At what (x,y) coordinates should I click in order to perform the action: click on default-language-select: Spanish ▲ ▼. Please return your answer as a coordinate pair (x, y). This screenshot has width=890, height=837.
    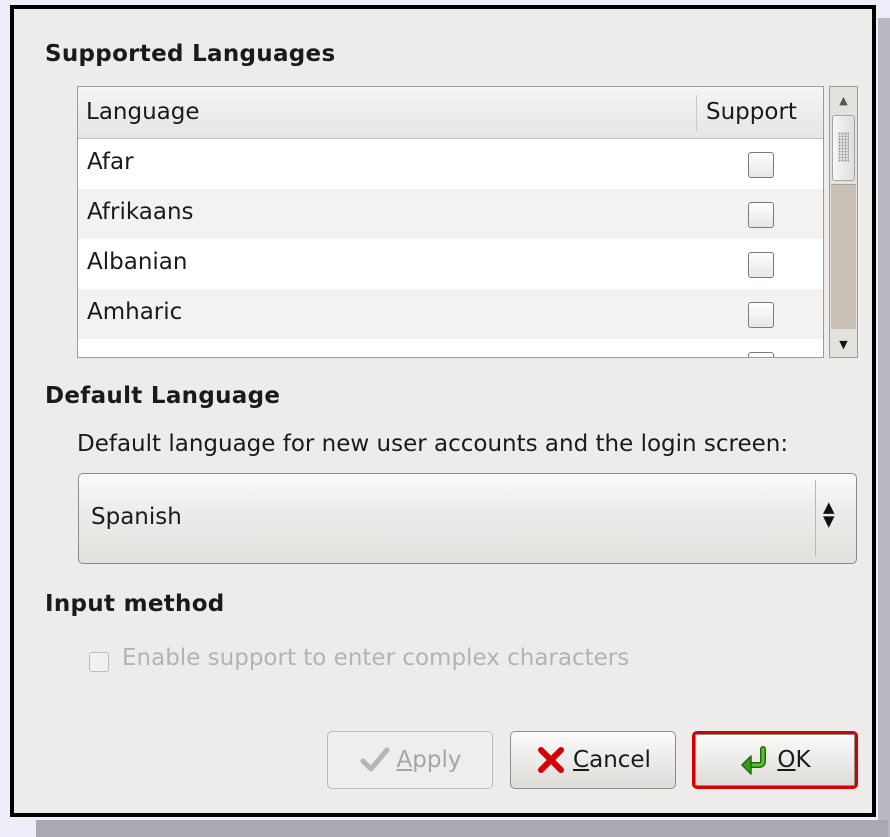
    Looking at the image, I should click on (467, 518).